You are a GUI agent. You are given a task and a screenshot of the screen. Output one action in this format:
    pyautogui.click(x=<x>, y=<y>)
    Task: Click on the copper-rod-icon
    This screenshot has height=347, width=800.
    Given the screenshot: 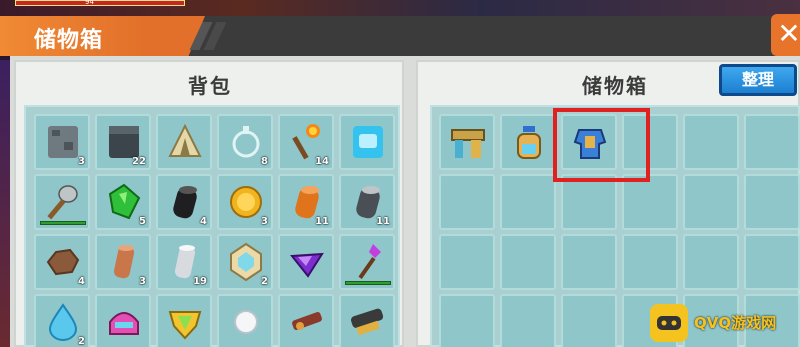 What is the action you would take?
    pyautogui.click(x=124, y=262)
    